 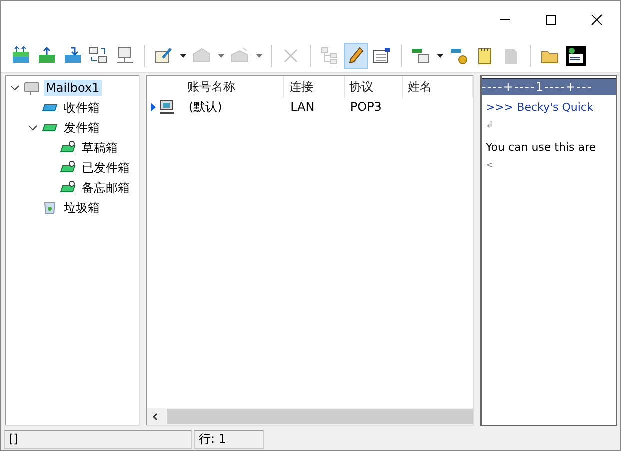 I want to click on folder-item: Mailbox1, so click(x=73, y=88).